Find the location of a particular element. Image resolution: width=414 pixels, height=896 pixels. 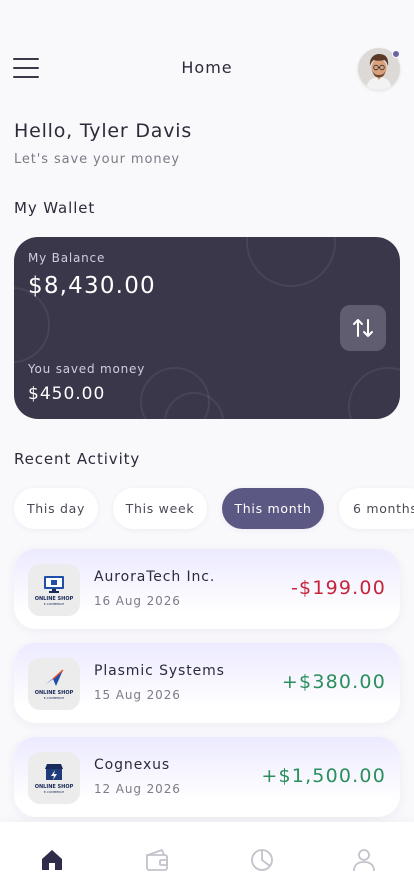

bottom-navigation is located at coordinates (207, 859).